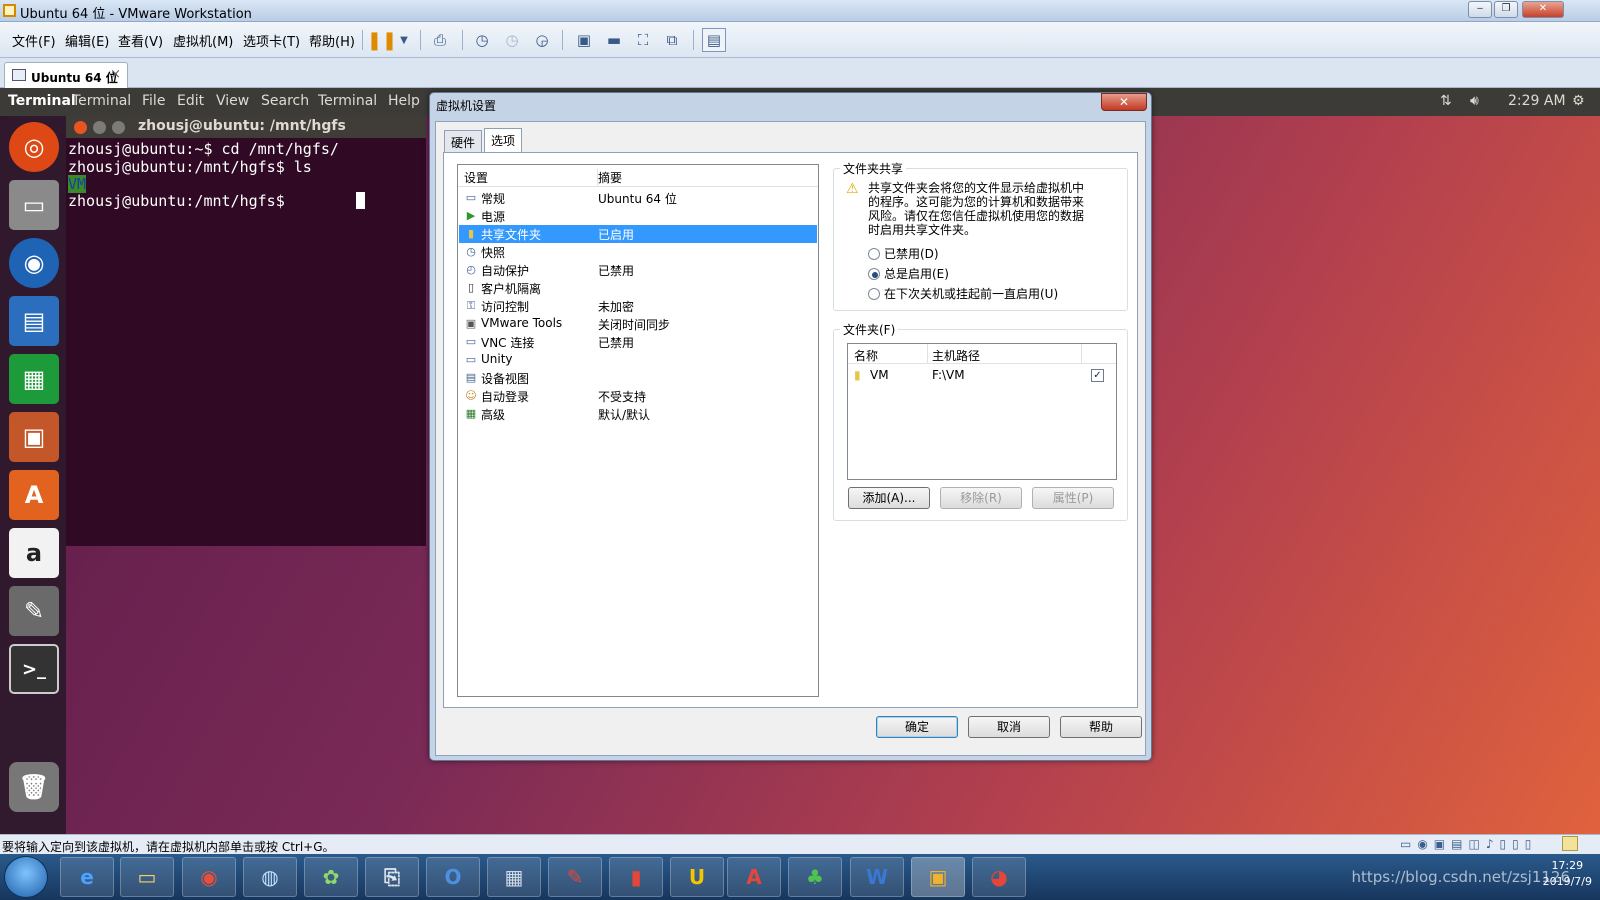 The image size is (1600, 900). Describe the element at coordinates (638, 396) in the screenshot. I see `settings-item-autologin: ☺ 自动登录 不受支持` at that location.